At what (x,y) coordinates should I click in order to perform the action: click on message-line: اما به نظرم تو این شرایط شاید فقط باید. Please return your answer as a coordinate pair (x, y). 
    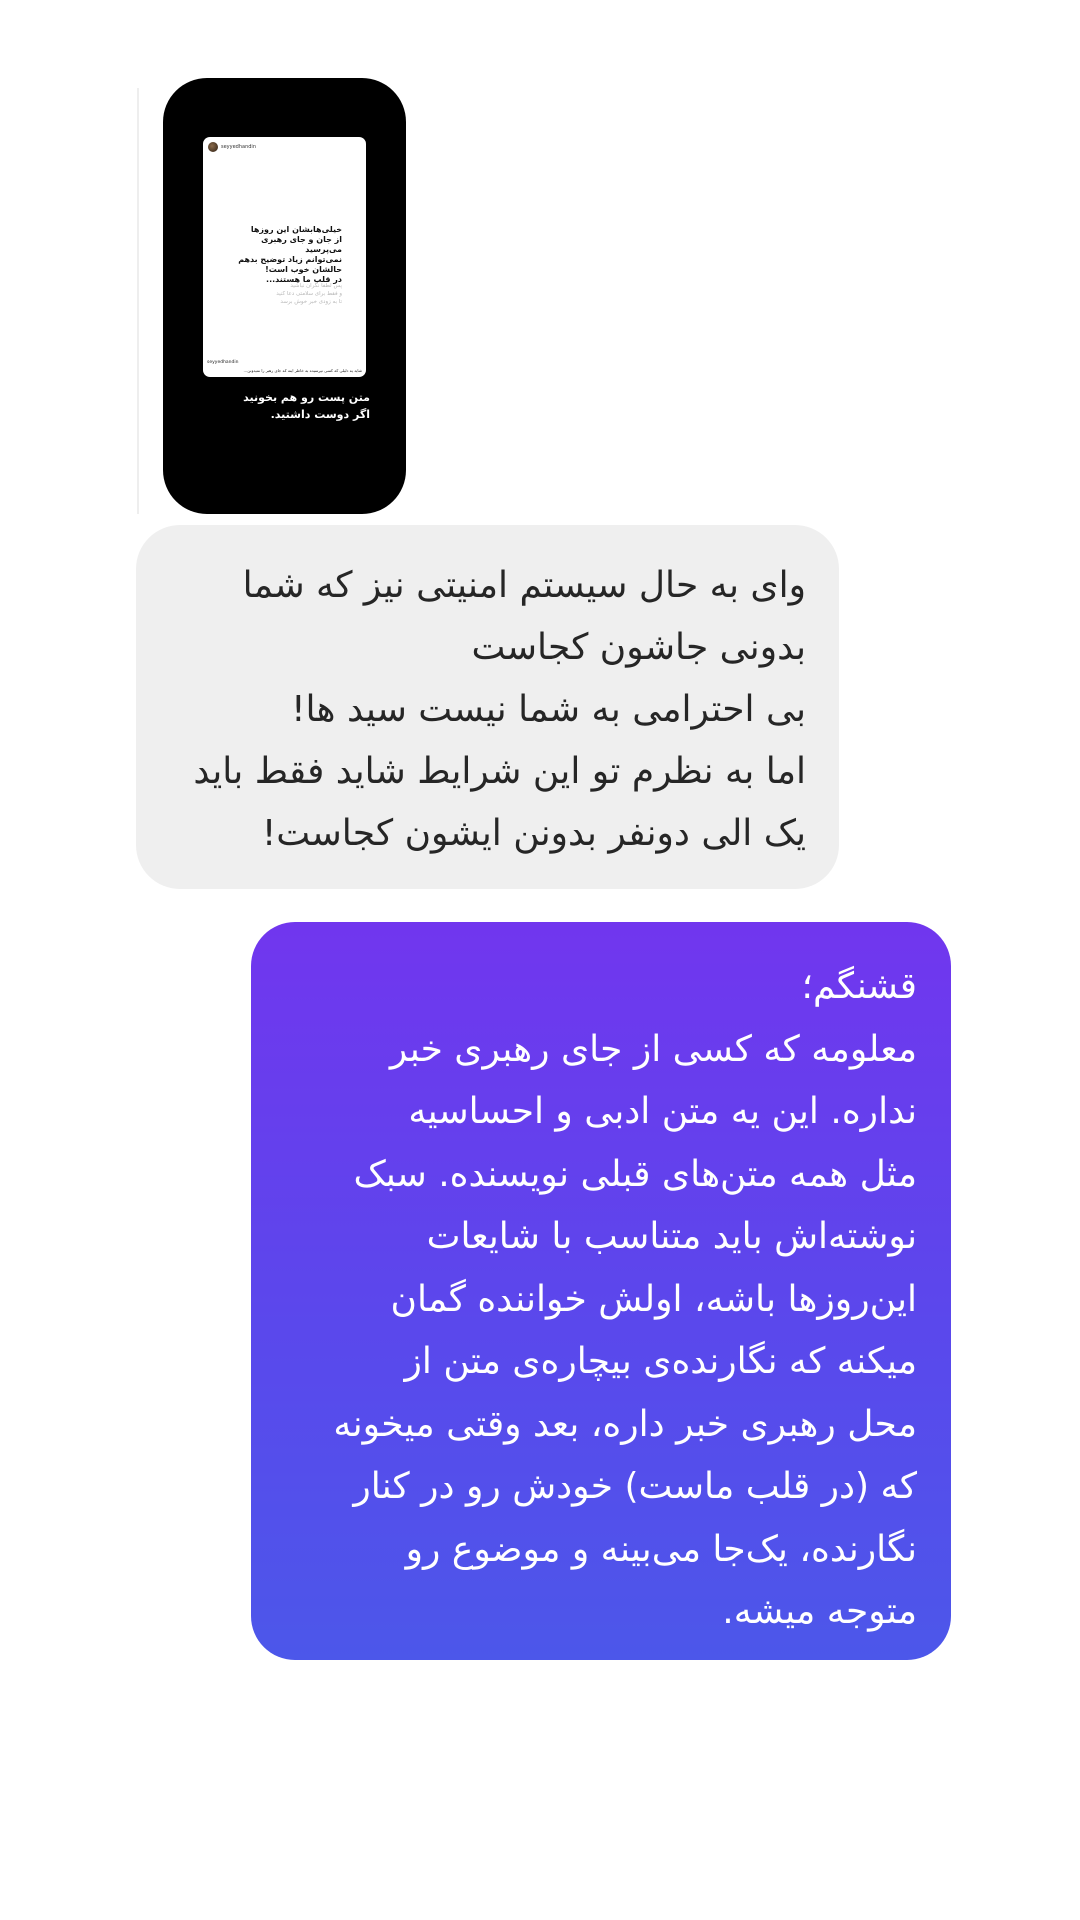
    Looking at the image, I should click on (499, 771).